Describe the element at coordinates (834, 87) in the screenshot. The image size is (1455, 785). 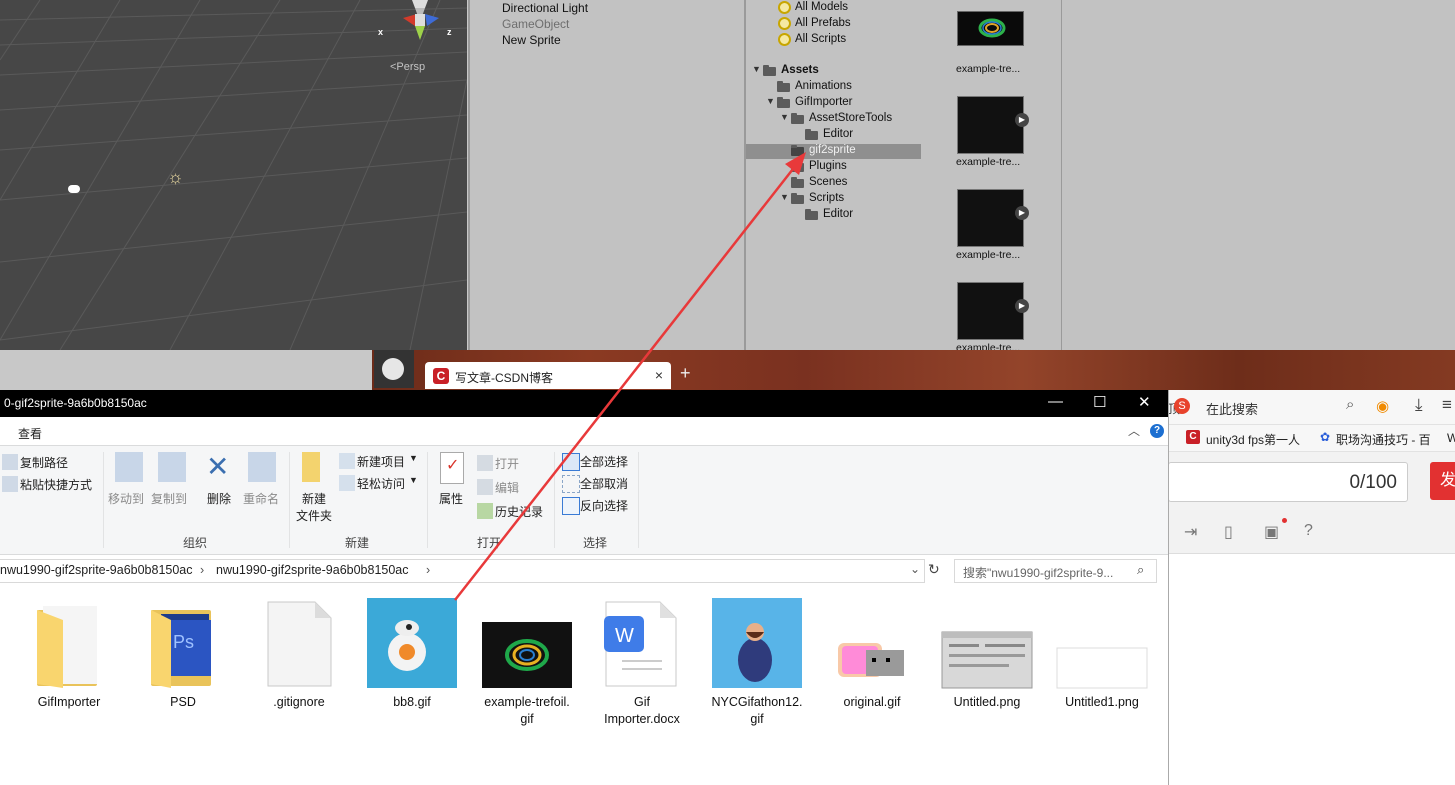
I see `tree-item-animations: Animations` at that location.